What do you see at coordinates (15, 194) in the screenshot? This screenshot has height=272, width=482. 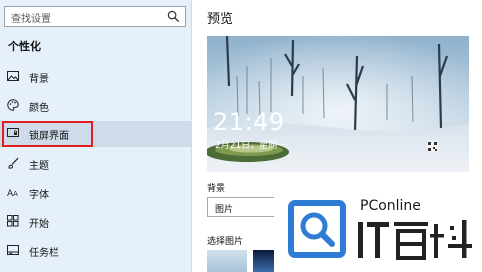 I see `svg-text: A` at bounding box center [15, 194].